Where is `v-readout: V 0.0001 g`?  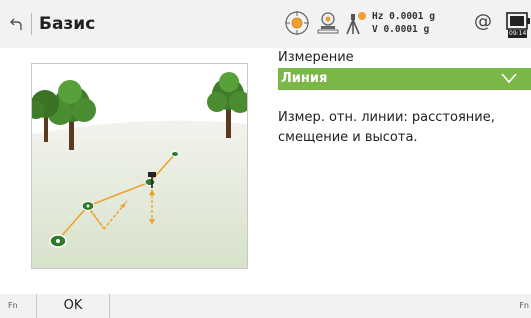 v-readout: V 0.0001 g is located at coordinates (401, 29).